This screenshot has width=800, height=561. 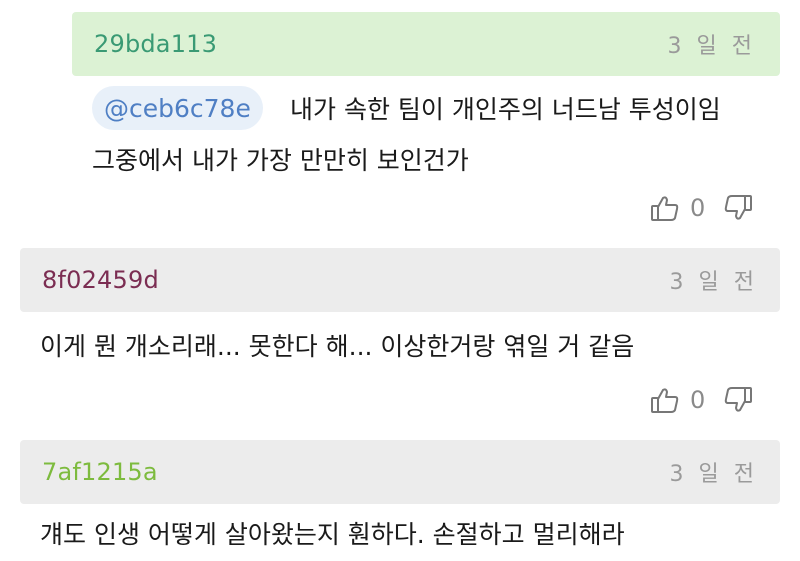 I want to click on username: 8f02459d, so click(x=100, y=280).